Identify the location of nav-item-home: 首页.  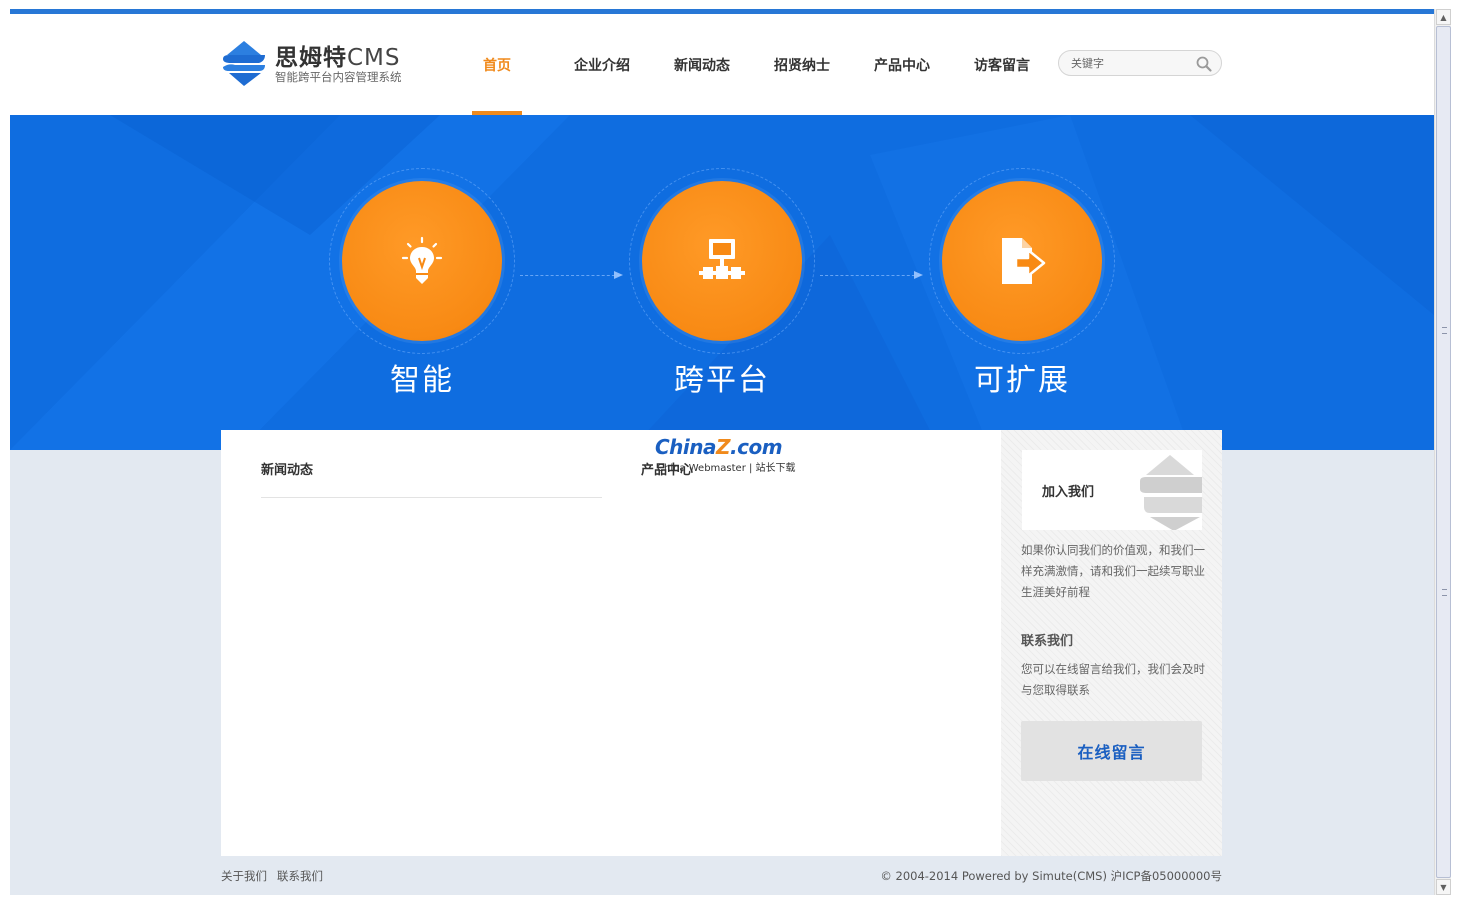
(497, 64).